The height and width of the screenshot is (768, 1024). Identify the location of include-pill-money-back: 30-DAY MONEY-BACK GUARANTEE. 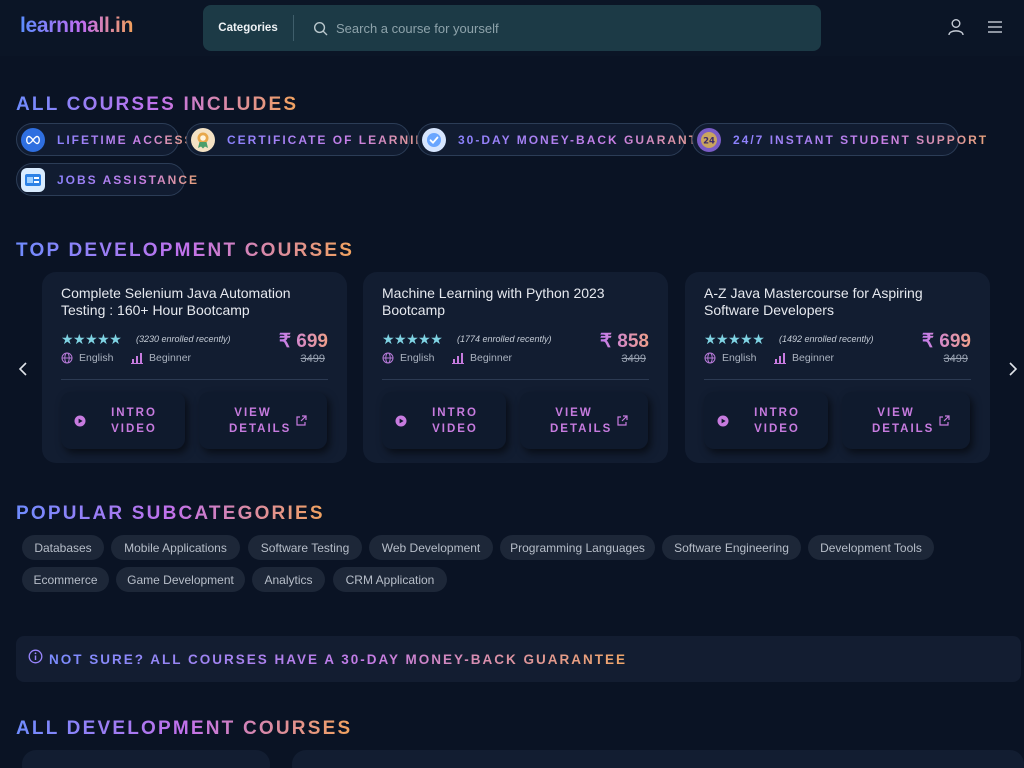
(566, 139).